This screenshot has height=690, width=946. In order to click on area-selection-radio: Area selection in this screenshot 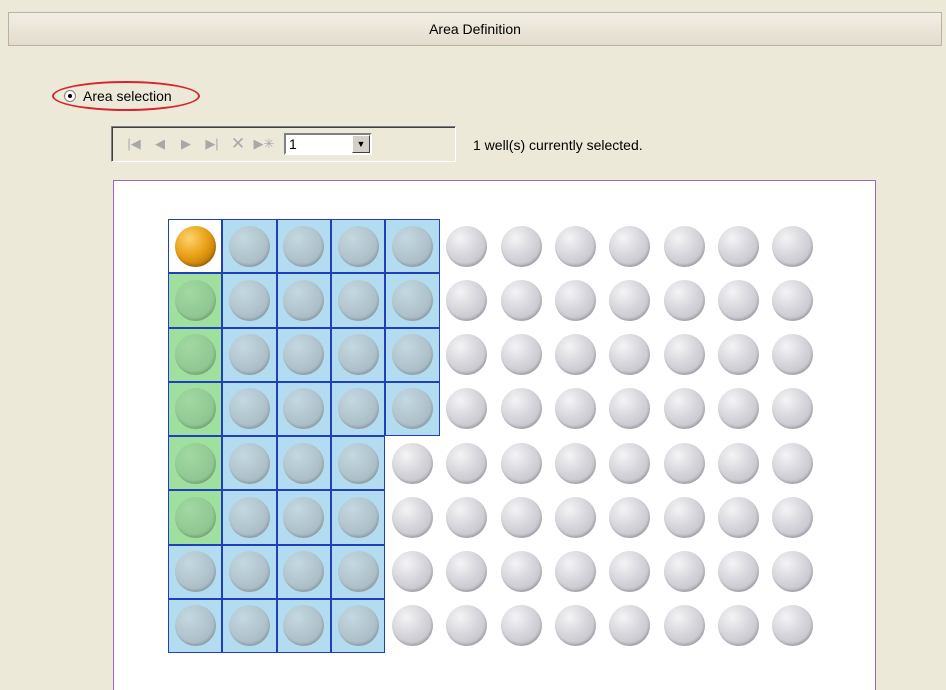, I will do `click(126, 96)`.